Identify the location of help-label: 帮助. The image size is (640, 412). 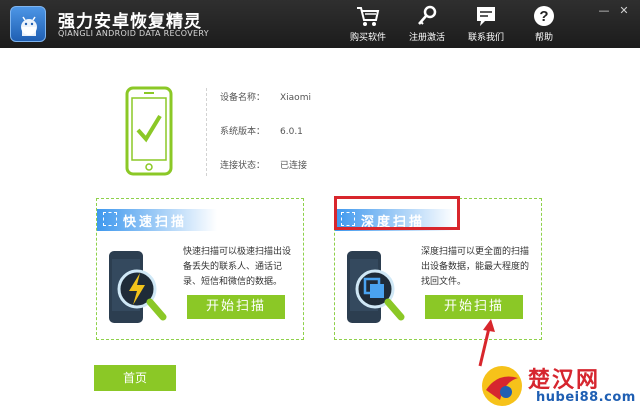
(543, 38).